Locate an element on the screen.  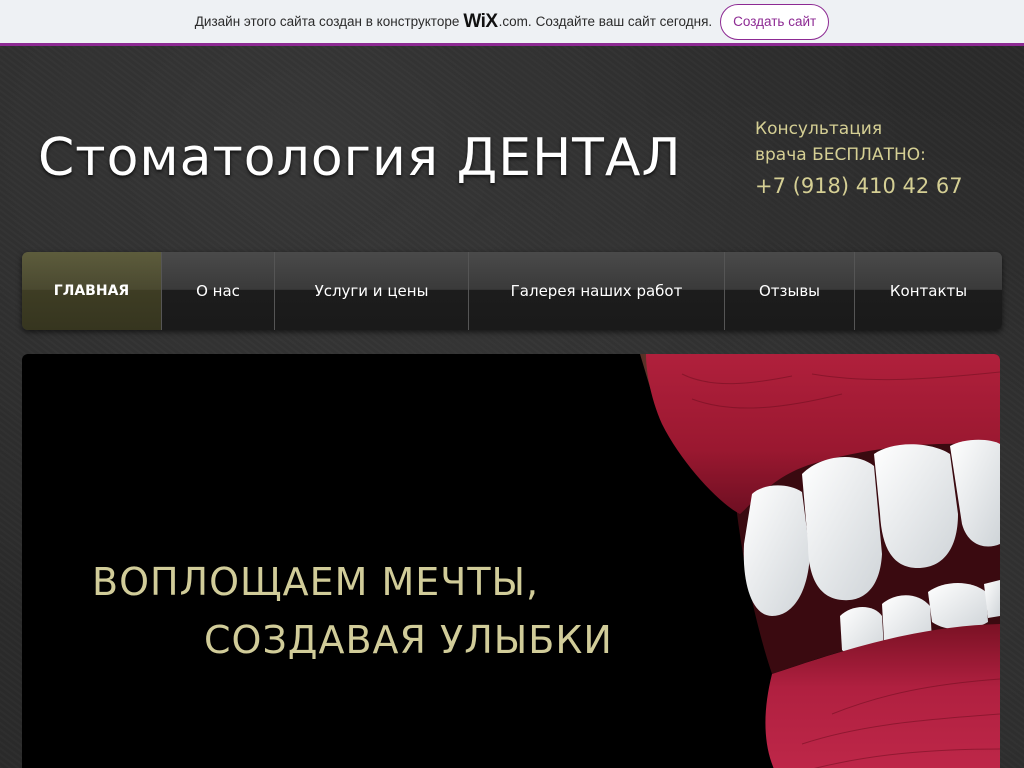
consultation-label-line1: Консультация is located at coordinates (819, 129).